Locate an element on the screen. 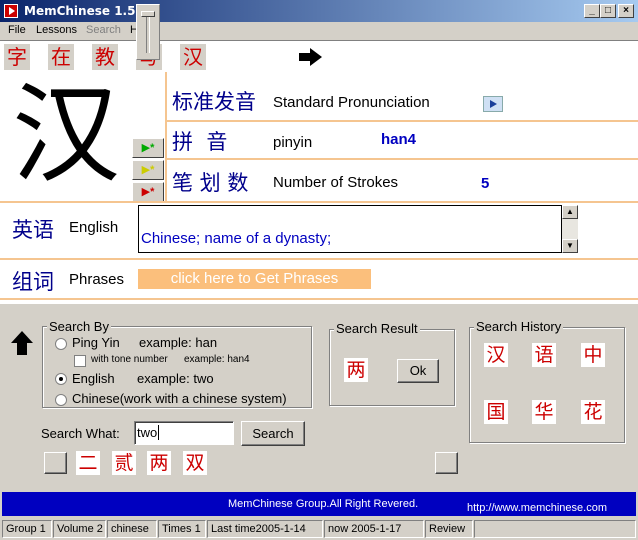 The height and width of the screenshot is (540, 638). english-label: English is located at coordinates (94, 227).